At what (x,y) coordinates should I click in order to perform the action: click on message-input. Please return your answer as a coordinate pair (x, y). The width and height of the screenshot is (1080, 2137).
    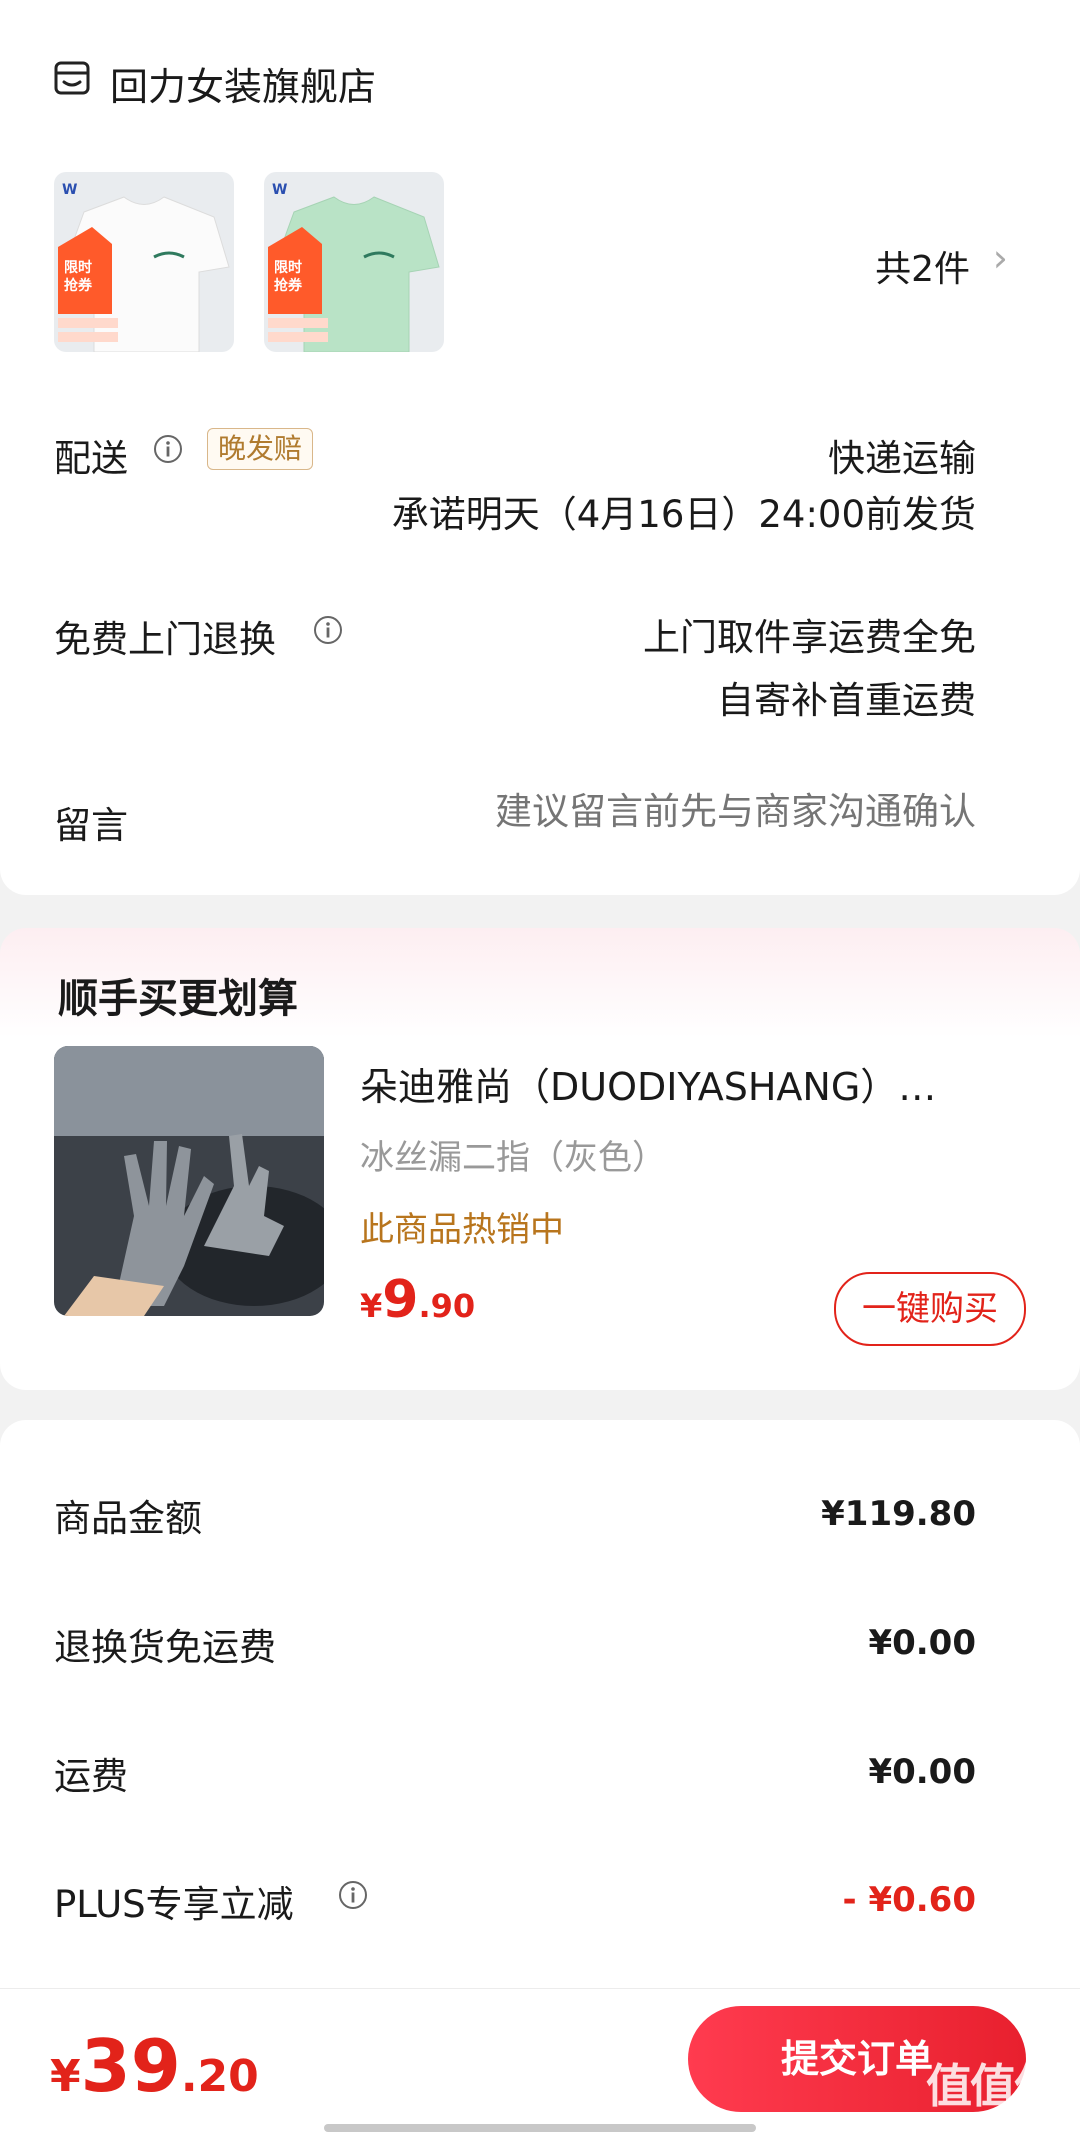
    Looking at the image, I should click on (676, 811).